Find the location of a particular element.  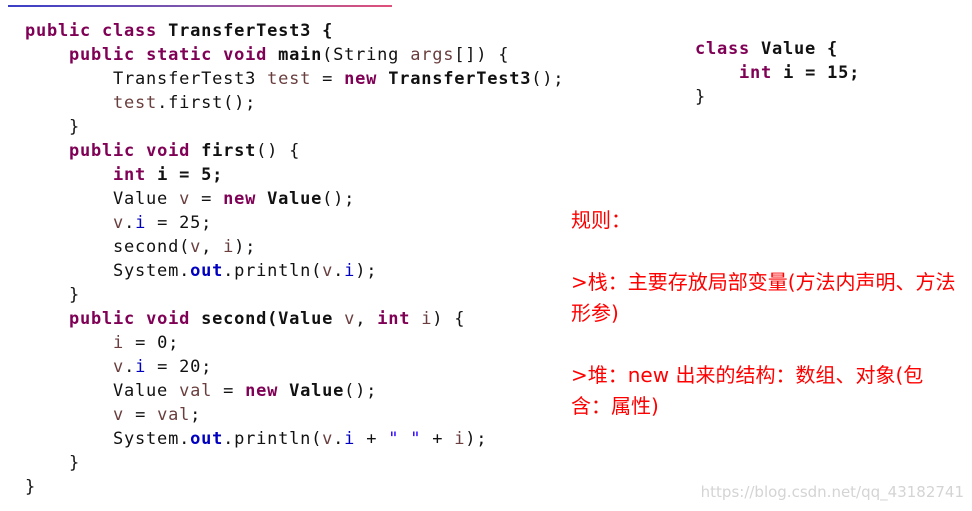

code-line: test.first(); is located at coordinates (294, 103).